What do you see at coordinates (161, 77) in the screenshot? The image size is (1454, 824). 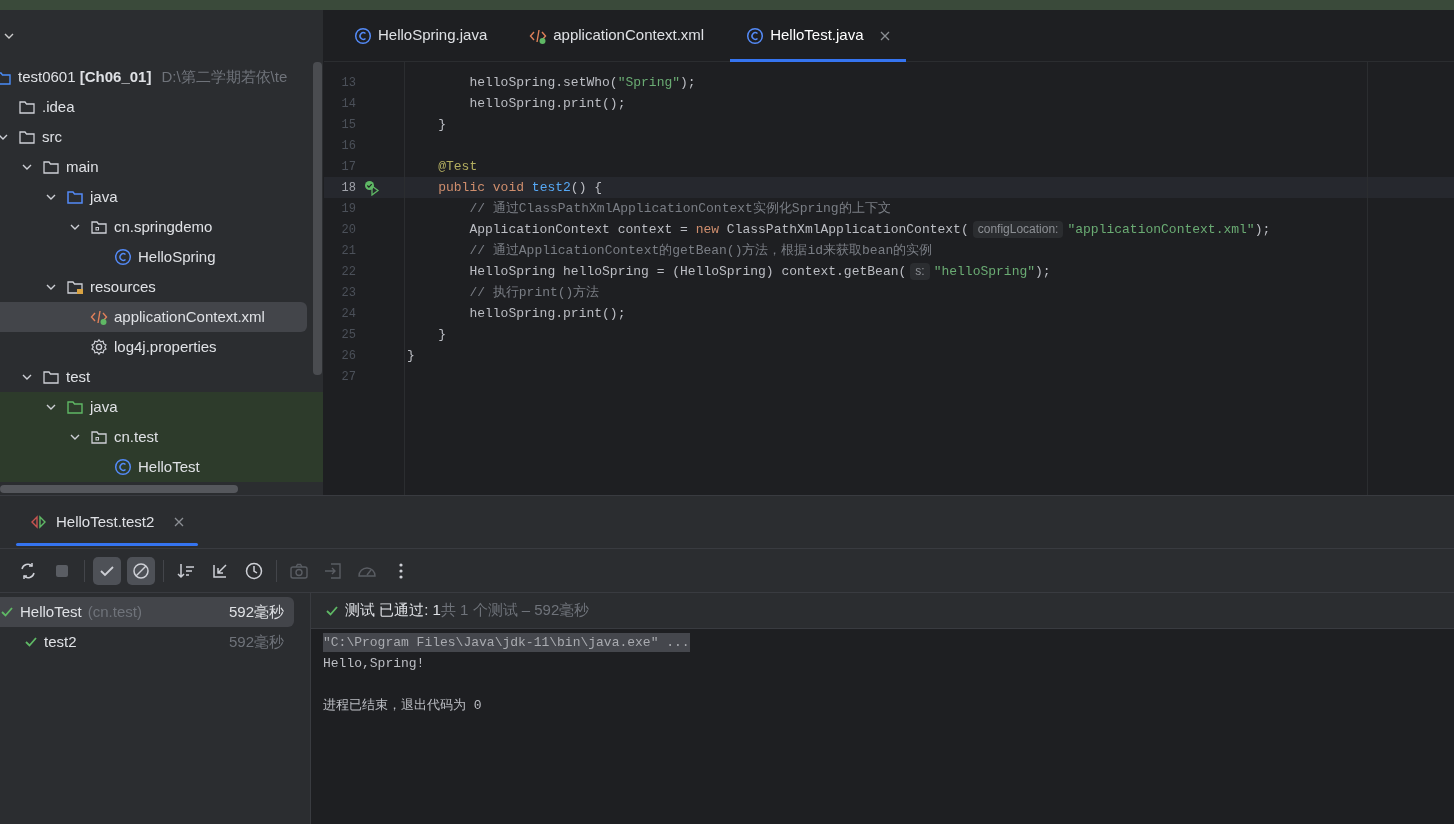 I see `tree-item: test0601 [Ch06_01] D:\第二学期若依\te` at bounding box center [161, 77].